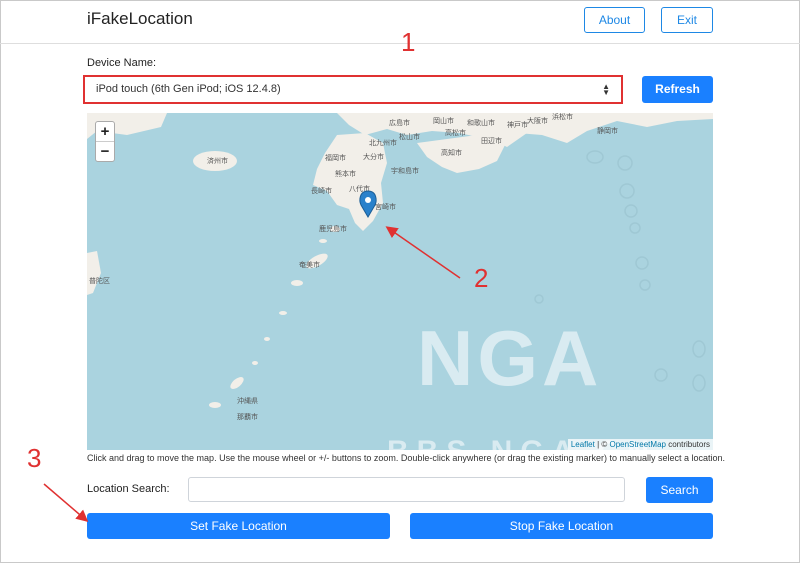  What do you see at coordinates (687, 444) in the screenshot?
I see `attribution-suffix: contributors` at bounding box center [687, 444].